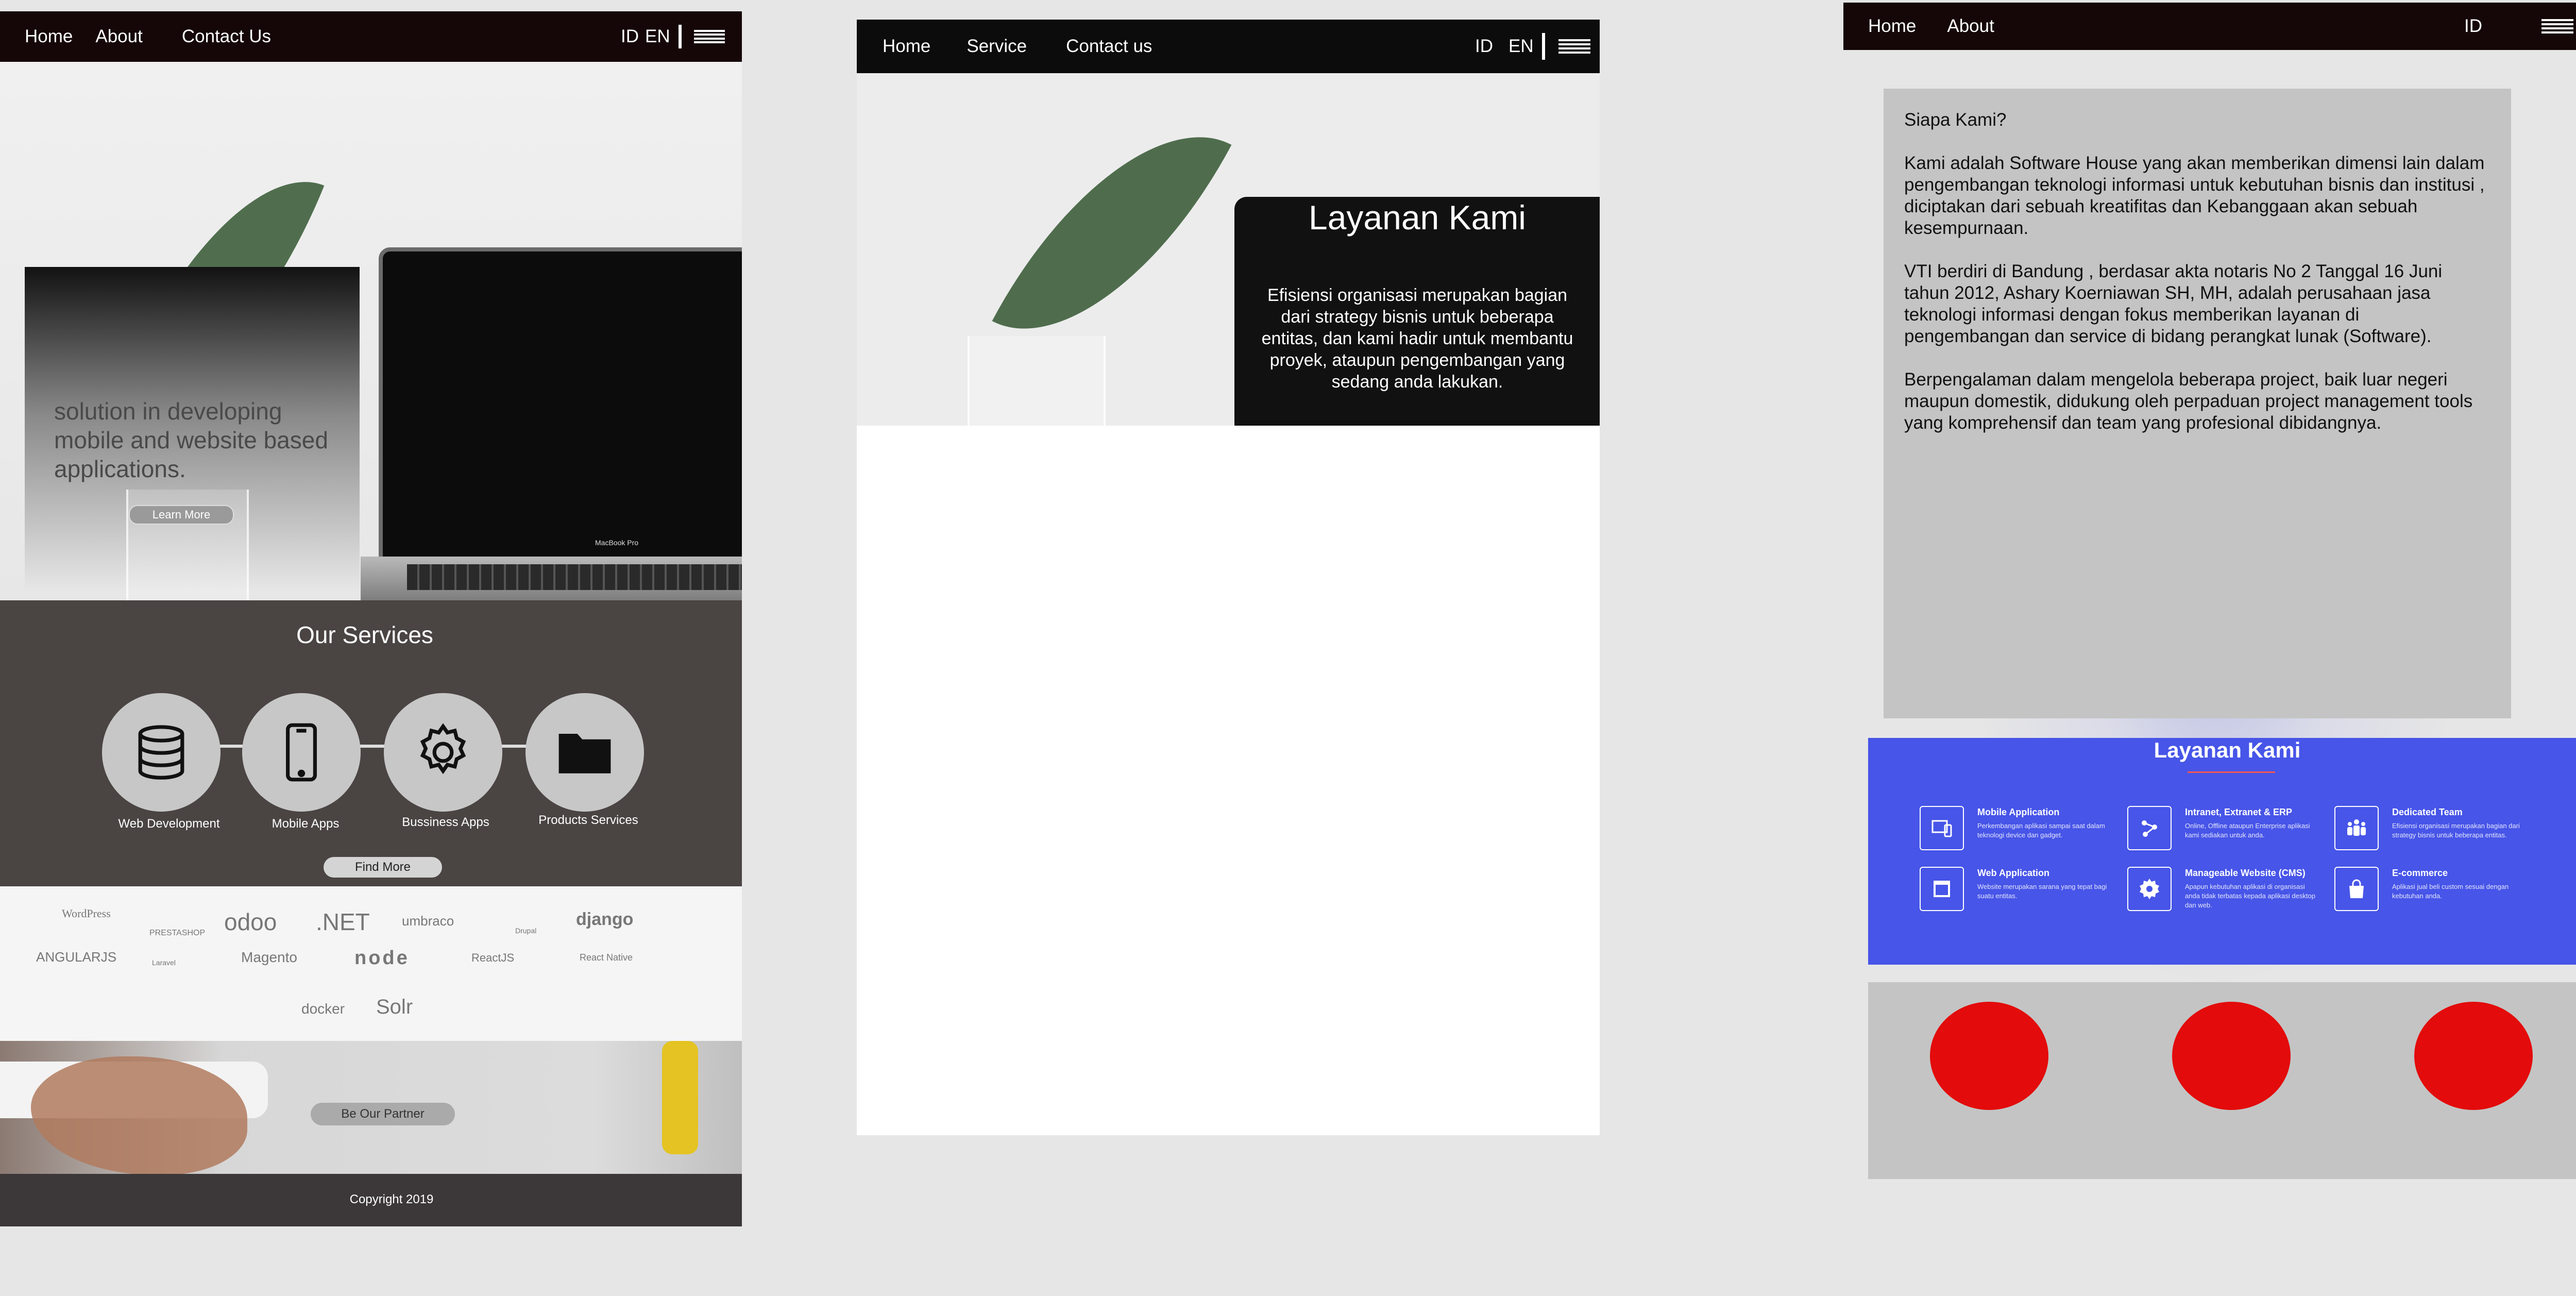 Image resolution: width=2576 pixels, height=1296 pixels. I want to click on service-item-title: Dedicated Team, so click(2427, 812).